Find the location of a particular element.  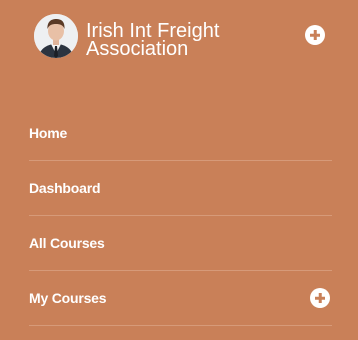

sidebar-item-my-courses: My Courses is located at coordinates (180, 298).